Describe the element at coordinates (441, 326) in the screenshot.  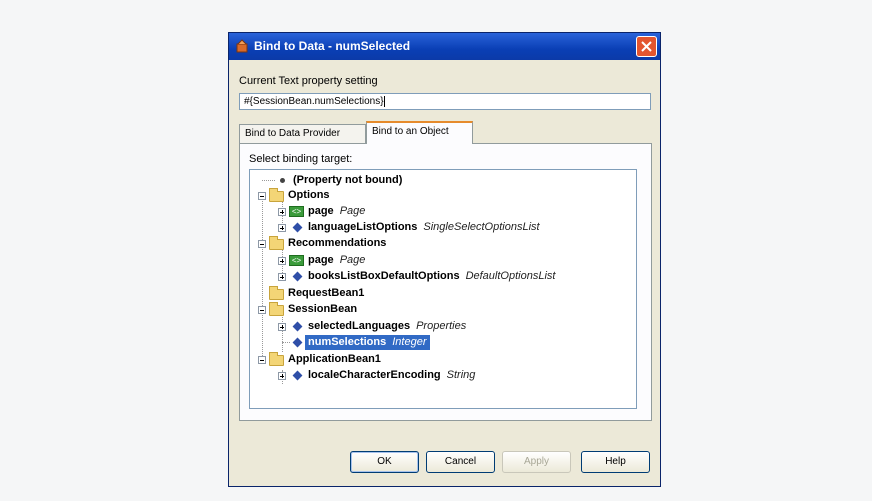
I see `tree-item-type: Properties` at that location.